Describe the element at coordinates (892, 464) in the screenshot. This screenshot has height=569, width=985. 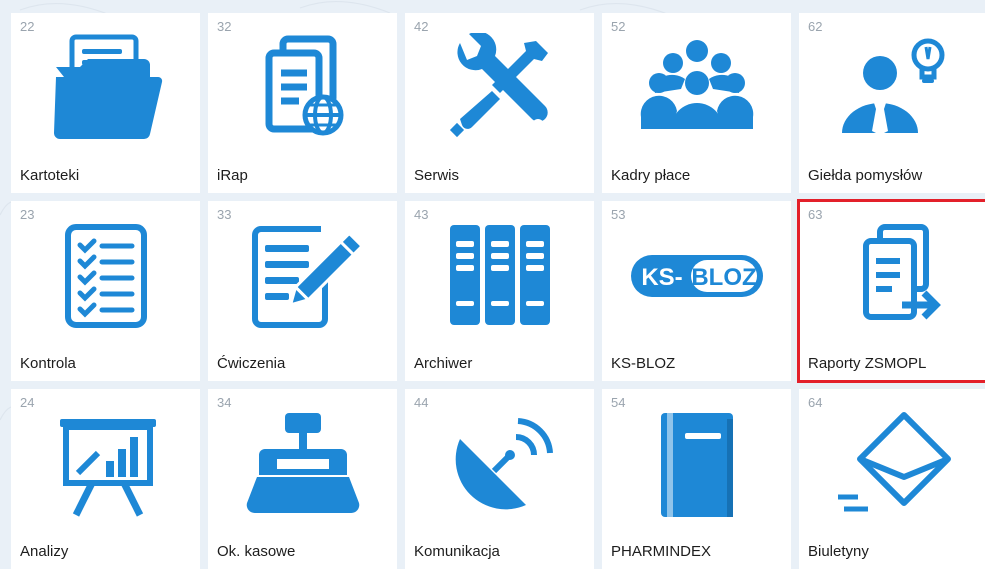
I see `envelope-icon` at that location.